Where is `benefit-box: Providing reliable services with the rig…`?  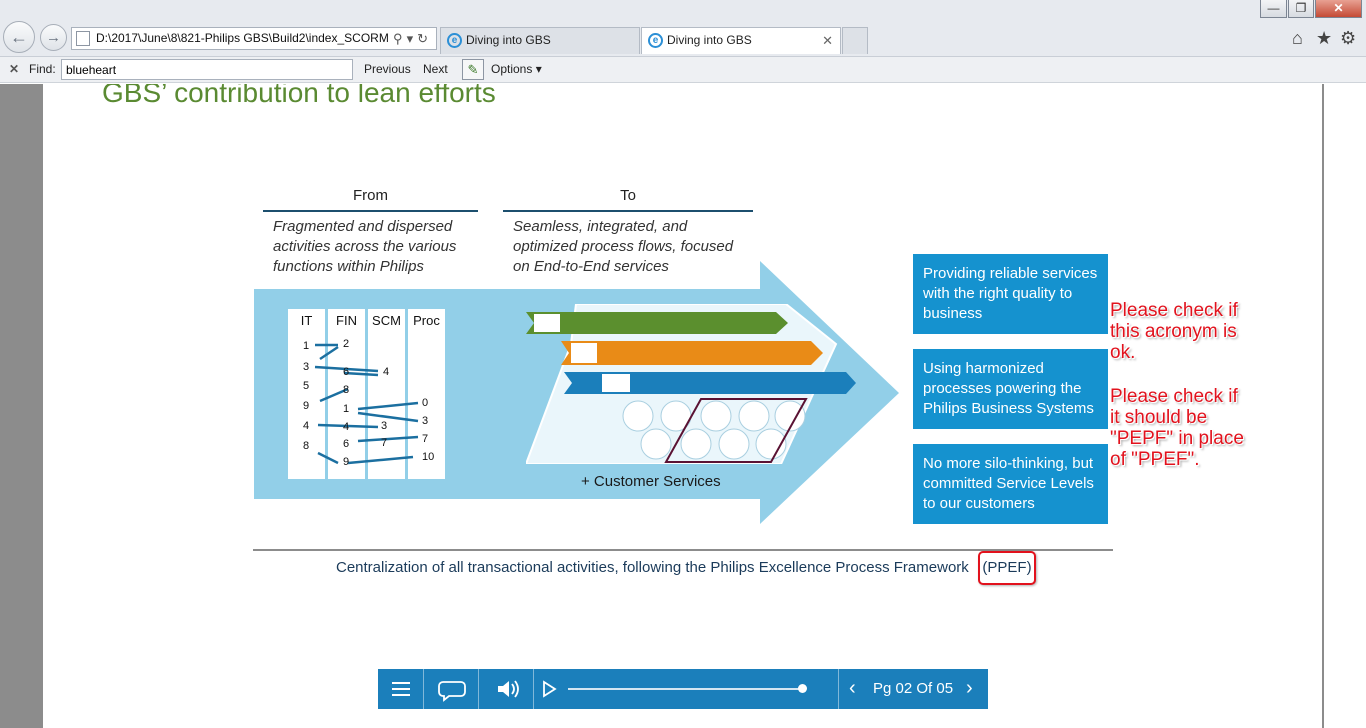
benefit-box: Providing reliable services with the rig… is located at coordinates (1010, 294).